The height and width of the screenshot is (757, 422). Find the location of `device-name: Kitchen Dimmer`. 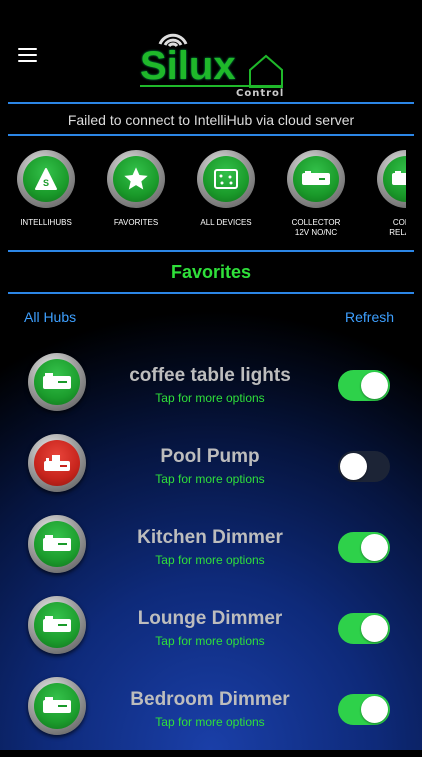

device-name: Kitchen Dimmer is located at coordinates (210, 537).